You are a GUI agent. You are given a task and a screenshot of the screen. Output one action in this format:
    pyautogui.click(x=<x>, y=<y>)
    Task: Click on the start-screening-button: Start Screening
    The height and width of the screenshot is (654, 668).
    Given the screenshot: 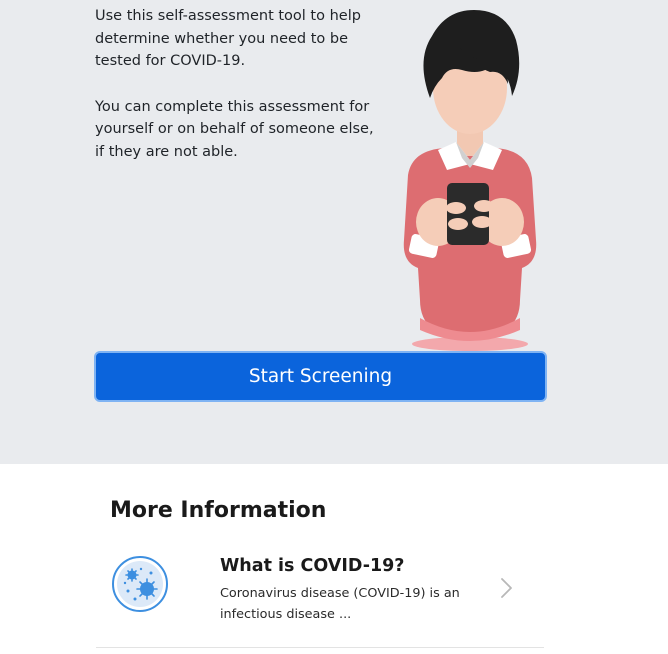 What is the action you would take?
    pyautogui.click(x=320, y=376)
    